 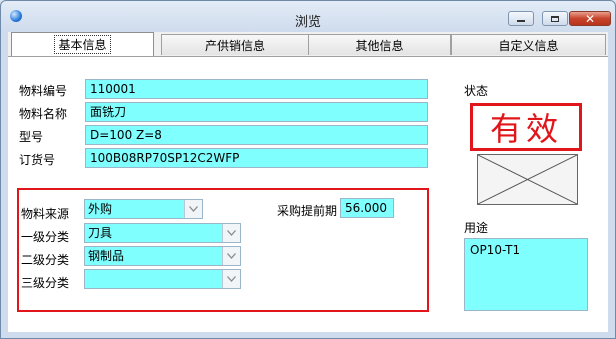 I want to click on order-no-field: 100B08RP70SP12C2WFP, so click(x=256, y=158).